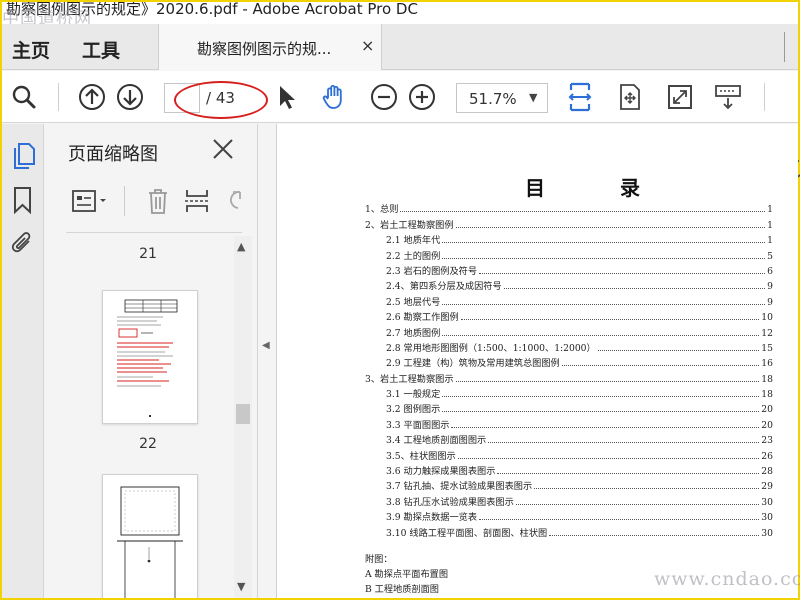  I want to click on toc-entry-page: 23, so click(767, 441).